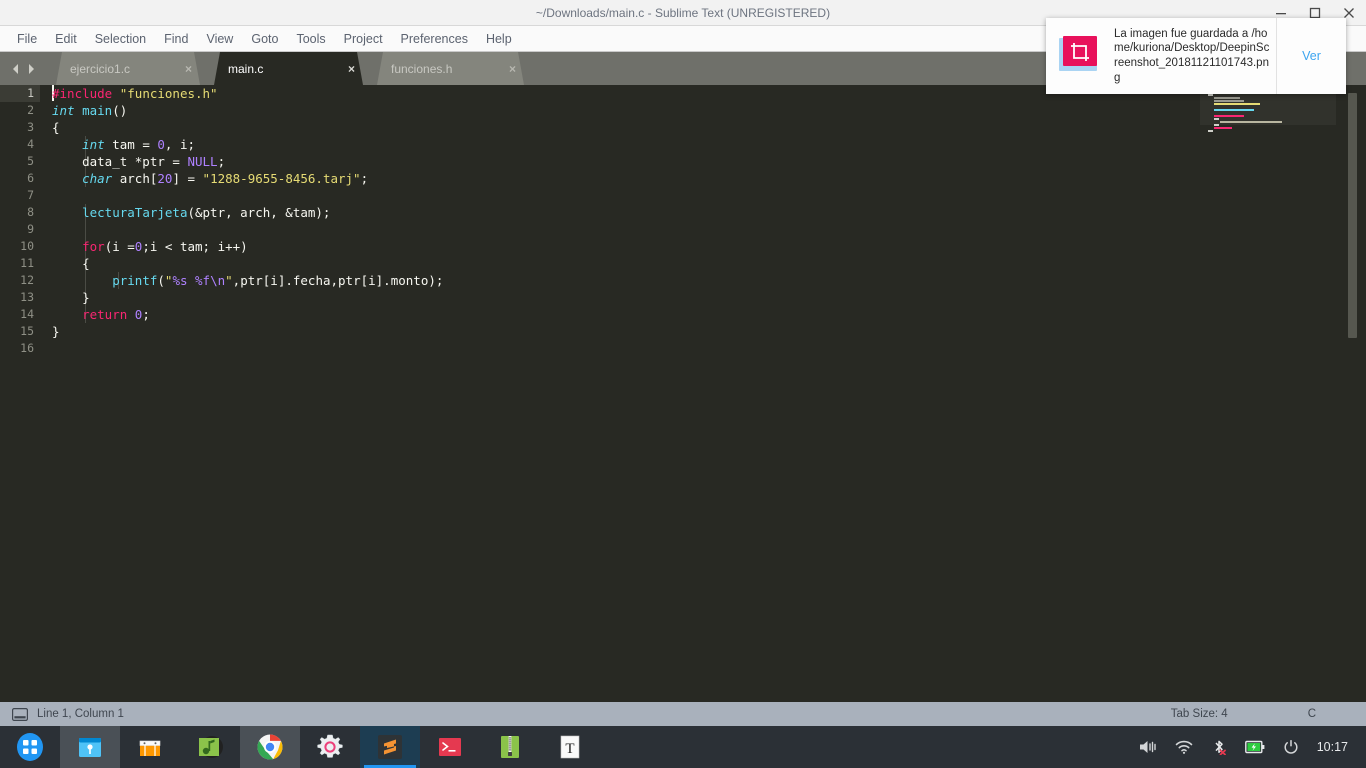 Image resolution: width=1366 pixels, height=768 pixels. Describe the element at coordinates (1281, 13) in the screenshot. I see `minimize-icon` at that location.